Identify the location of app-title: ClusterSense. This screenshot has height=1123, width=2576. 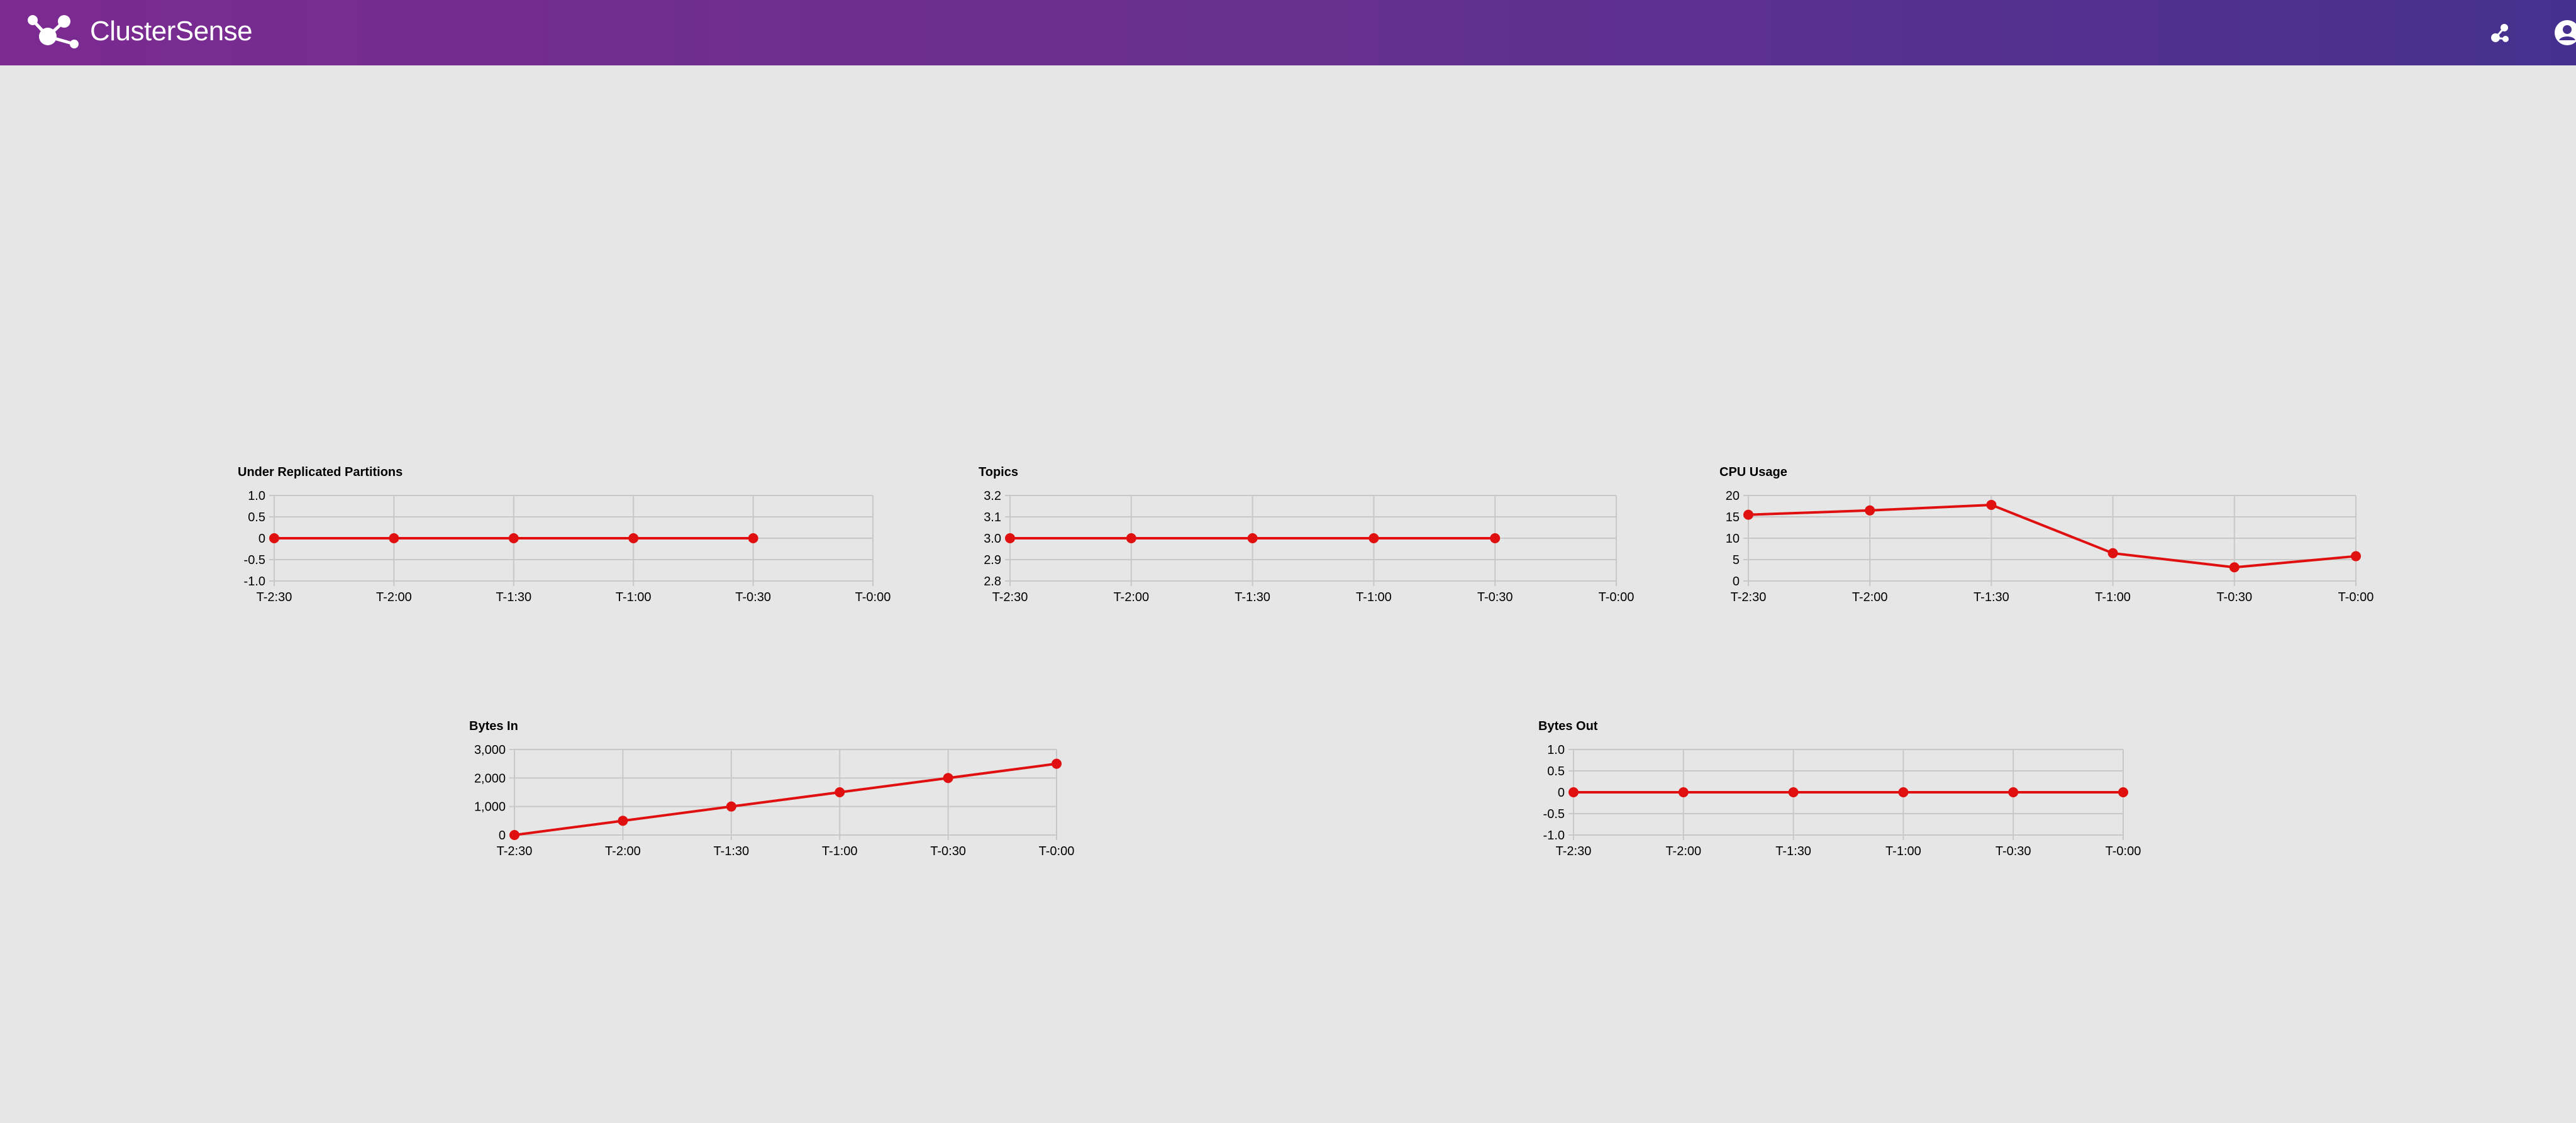
(171, 31).